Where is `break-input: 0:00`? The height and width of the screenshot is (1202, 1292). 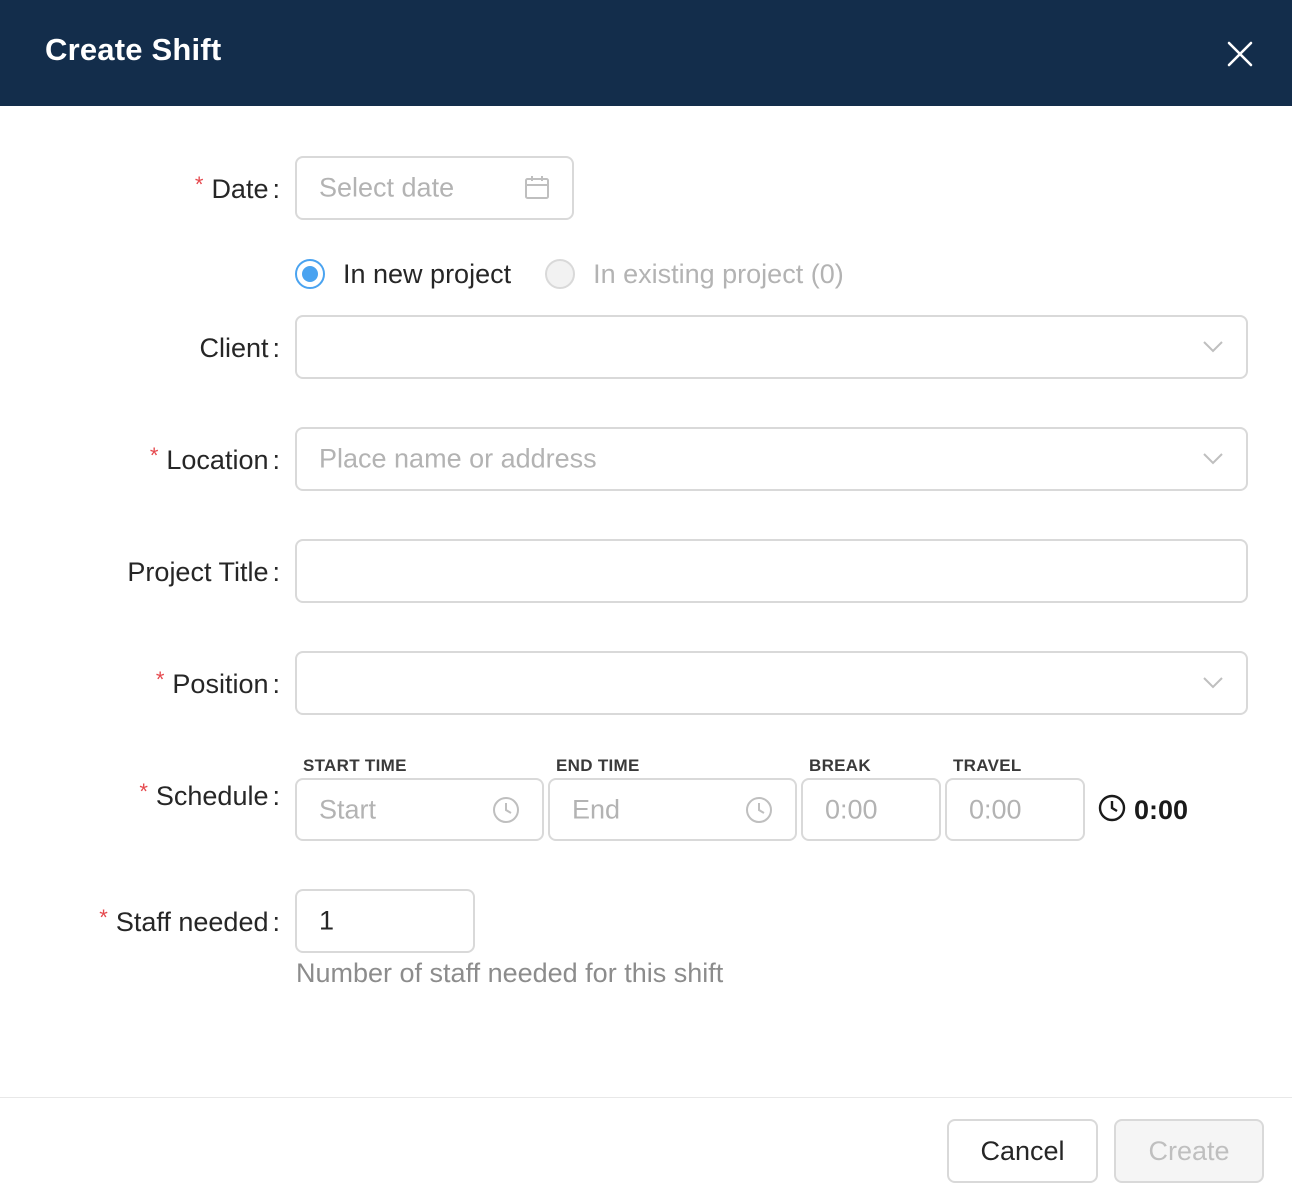
break-input: 0:00 is located at coordinates (871, 809).